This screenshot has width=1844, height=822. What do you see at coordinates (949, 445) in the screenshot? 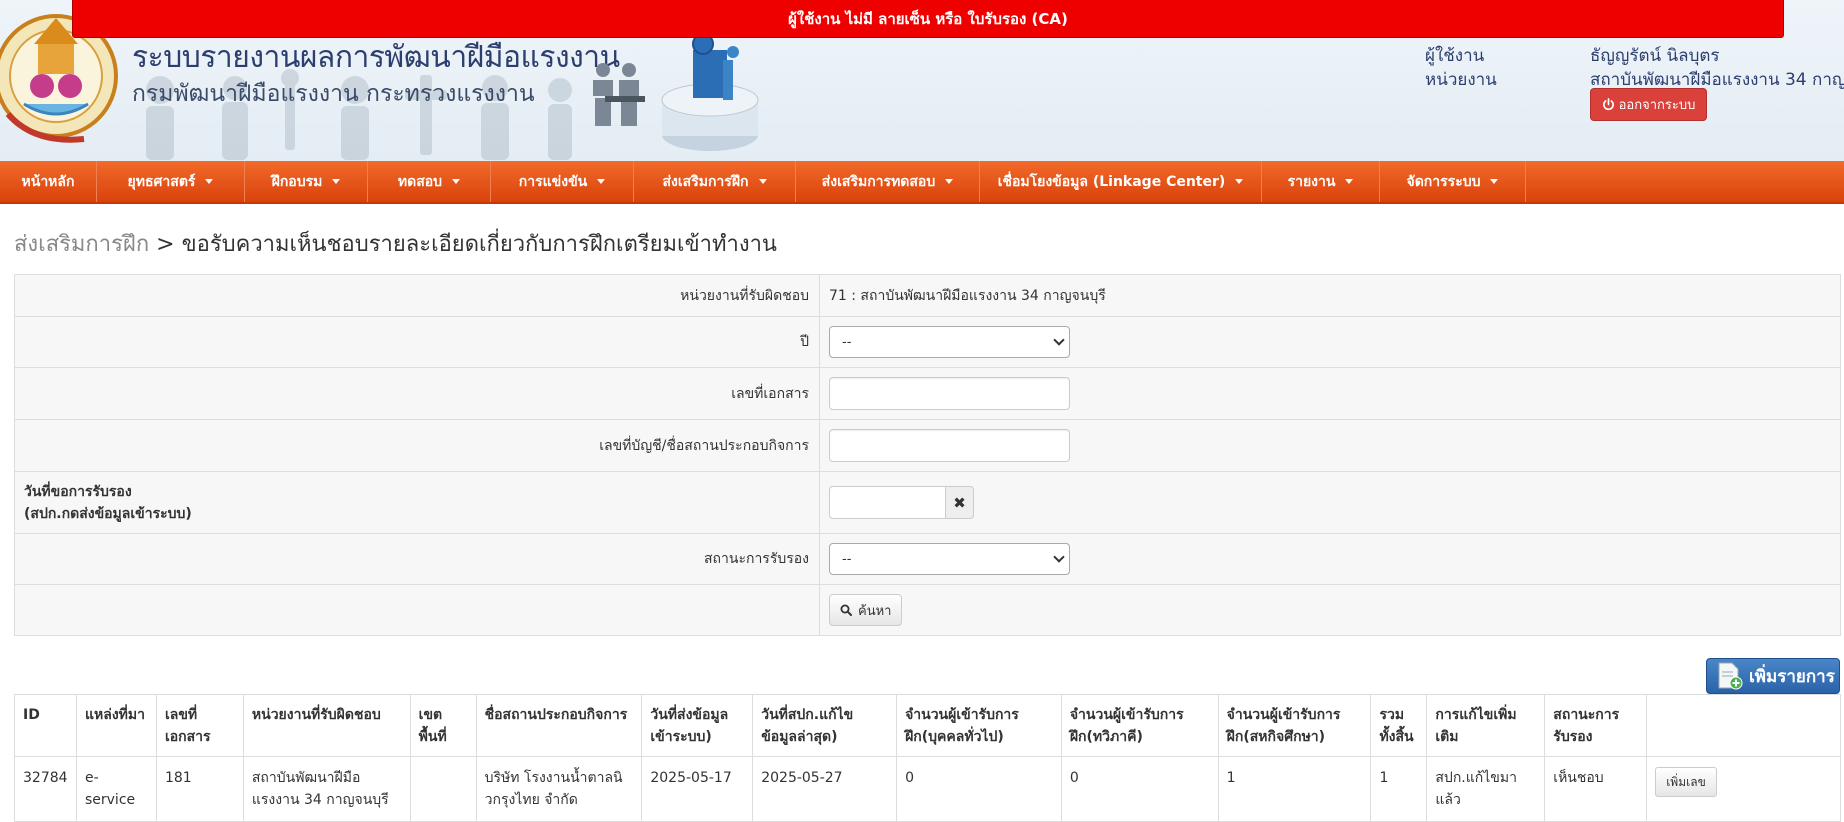
I see `account-input` at bounding box center [949, 445].